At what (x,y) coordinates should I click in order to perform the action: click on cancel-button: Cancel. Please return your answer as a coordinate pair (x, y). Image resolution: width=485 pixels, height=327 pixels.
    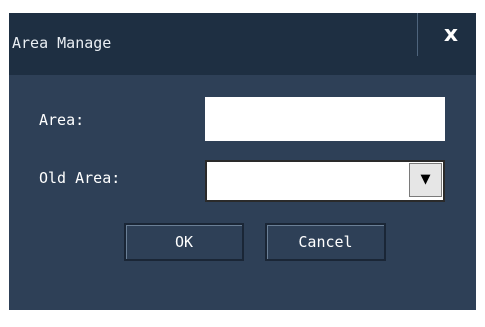
    Looking at the image, I should click on (325, 242).